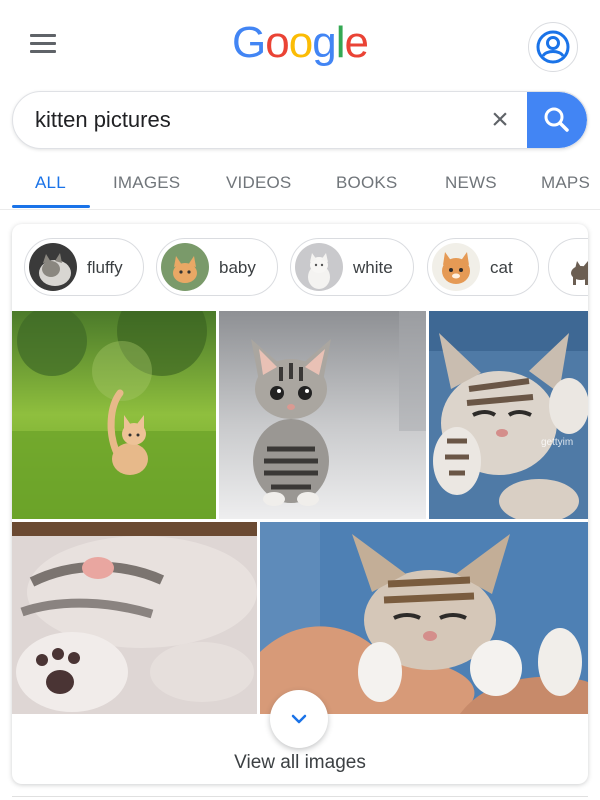 Image resolution: width=600 pixels, height=800 pixels. I want to click on tab-videos: VIDEOS, so click(258, 183).